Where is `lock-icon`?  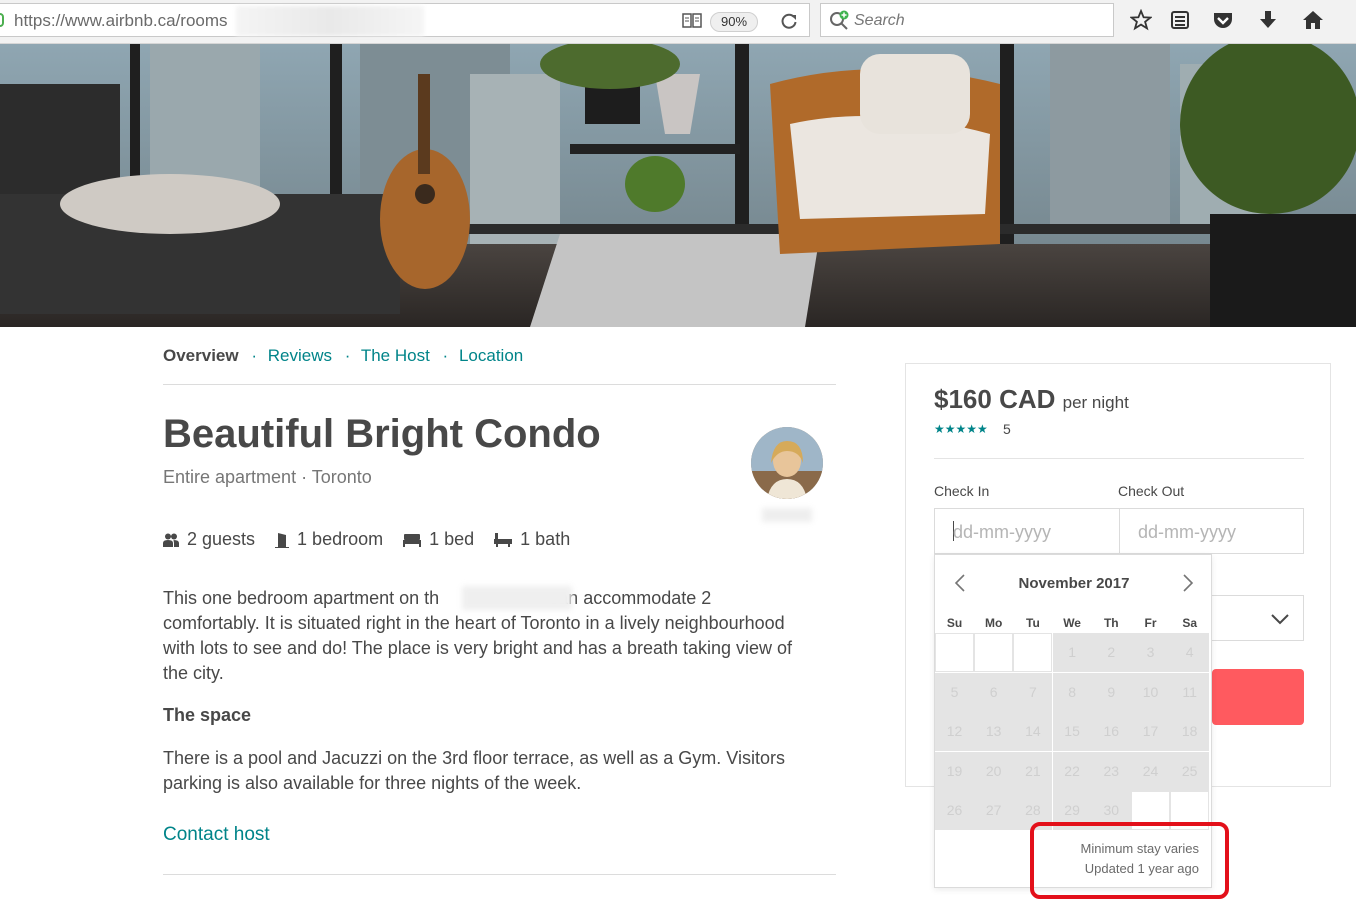 lock-icon is located at coordinates (2, 20).